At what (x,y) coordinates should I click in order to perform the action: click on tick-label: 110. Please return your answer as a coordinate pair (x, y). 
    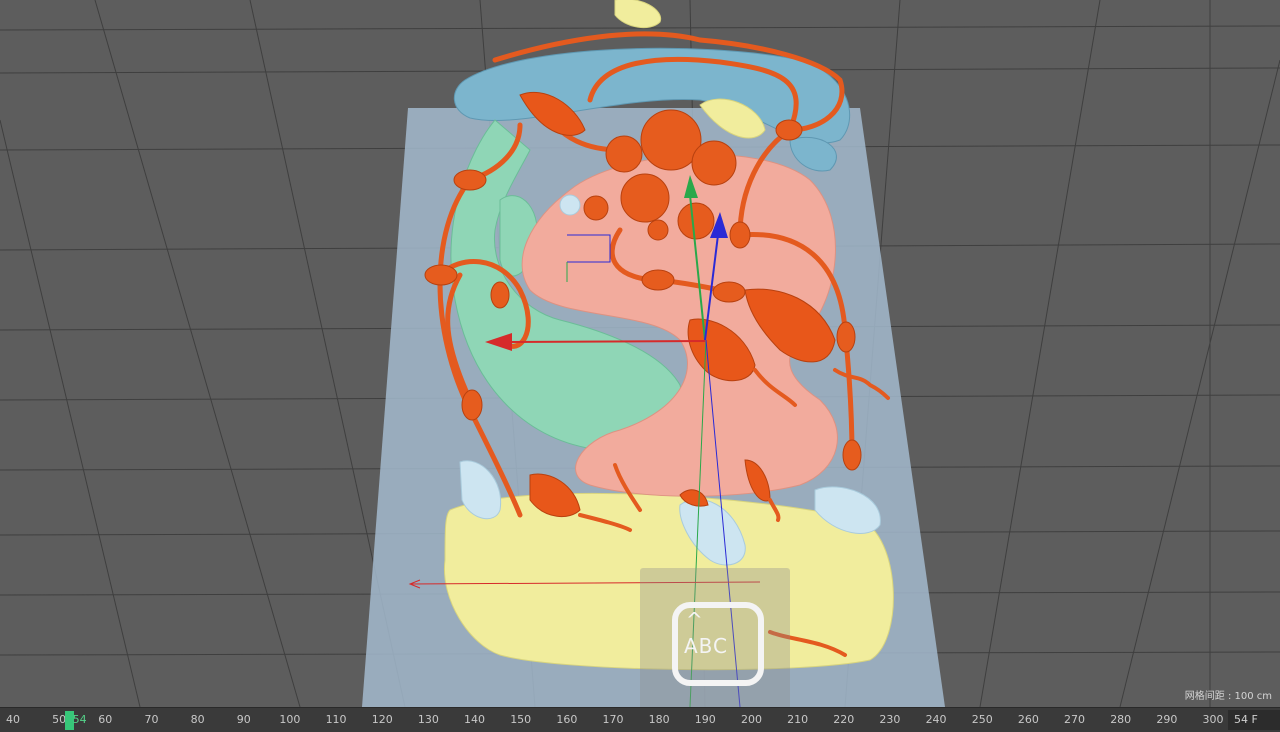
    Looking at the image, I should click on (336, 719).